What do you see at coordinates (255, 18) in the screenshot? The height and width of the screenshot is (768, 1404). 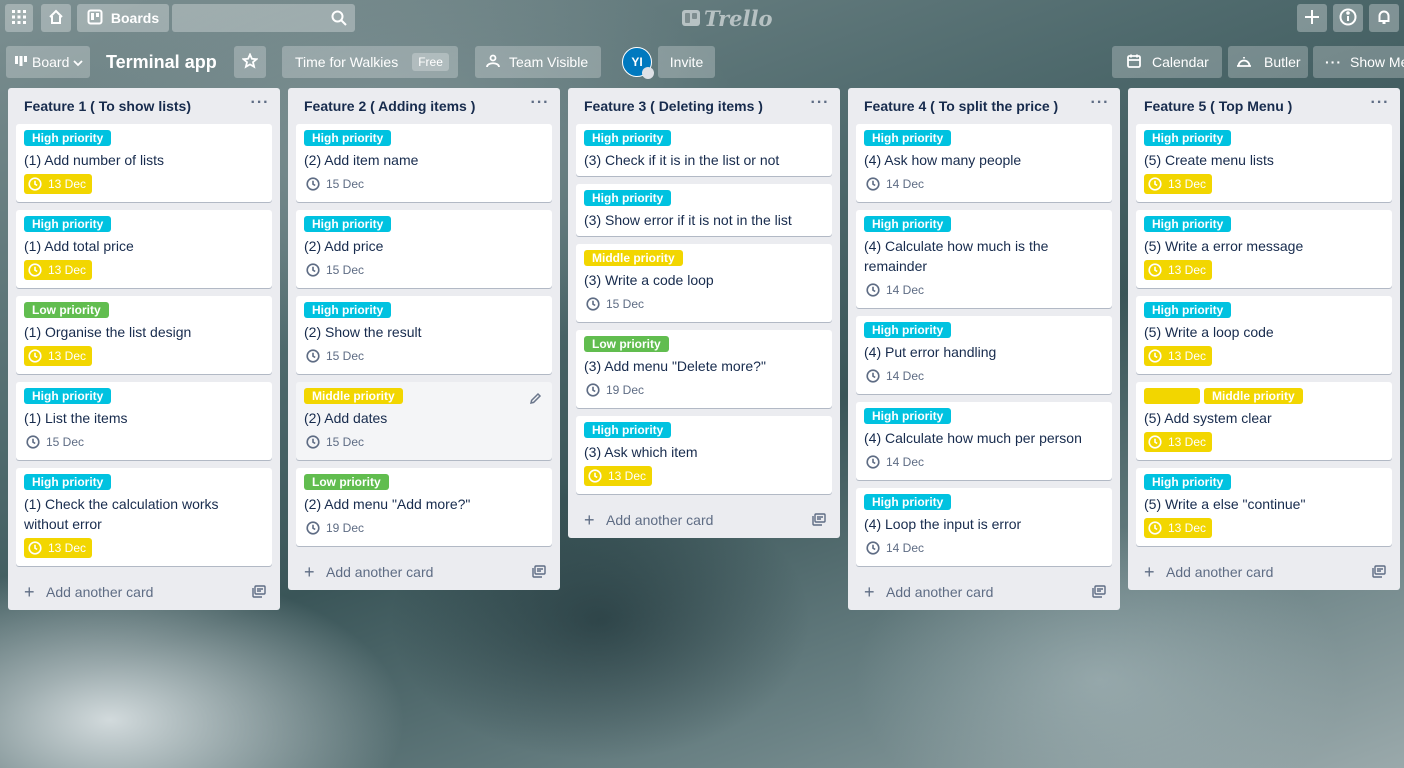 I see `search-input` at bounding box center [255, 18].